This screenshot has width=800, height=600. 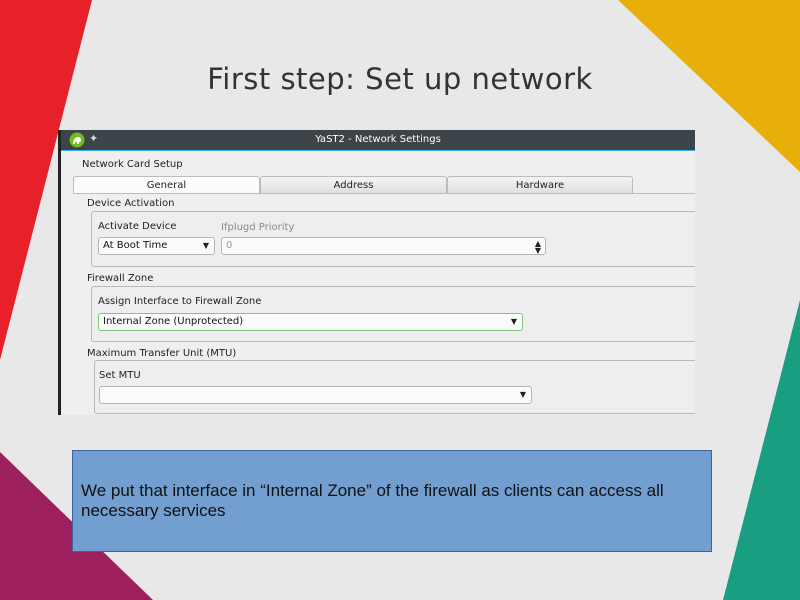 I want to click on mtu-group: Set MTU ▼, so click(x=394, y=387).